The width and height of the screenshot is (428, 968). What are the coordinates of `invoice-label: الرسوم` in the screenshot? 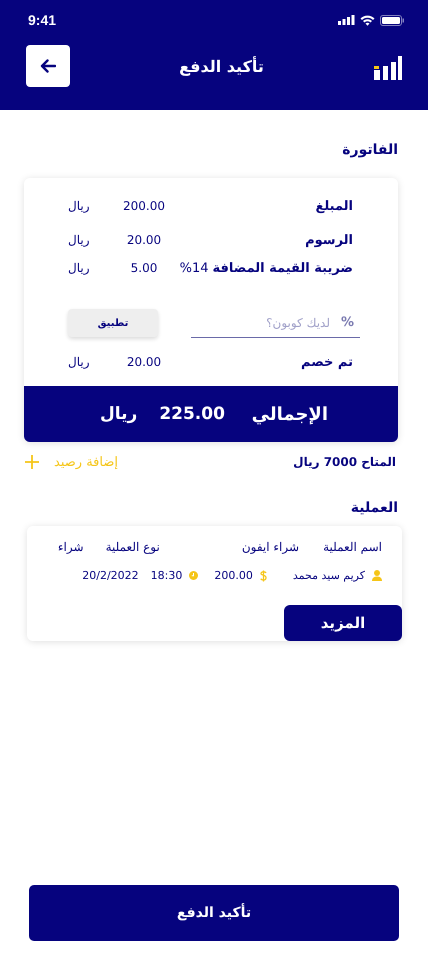 It's located at (328, 240).